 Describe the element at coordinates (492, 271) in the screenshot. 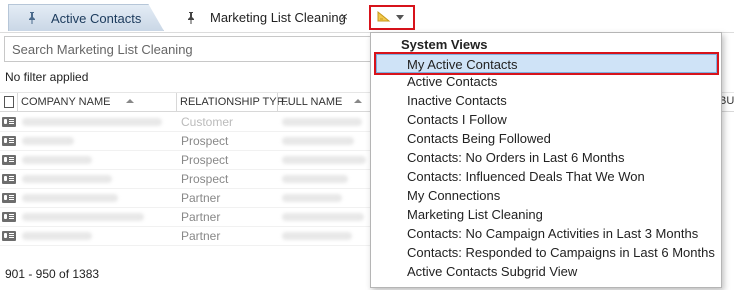

I see `view-item-subgrid-view: Active Contacts Subgrid View` at that location.